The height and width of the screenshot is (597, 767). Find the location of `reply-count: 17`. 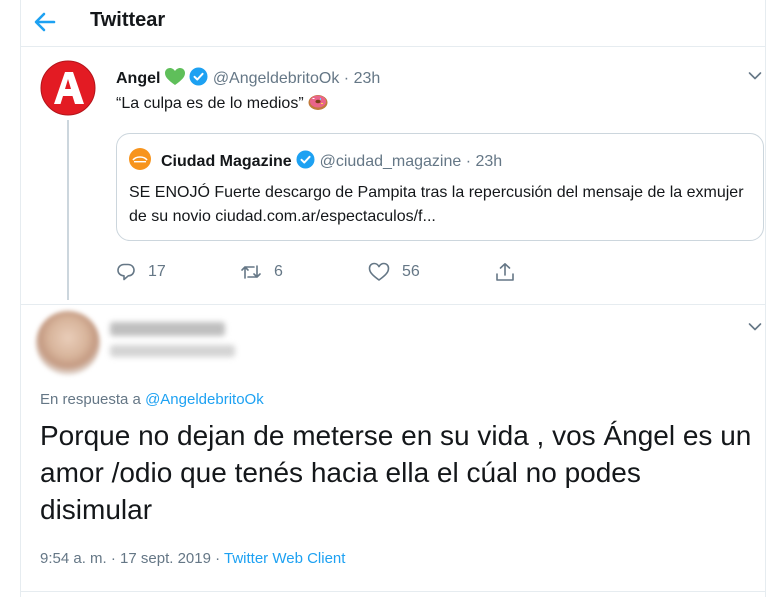

reply-count: 17 is located at coordinates (157, 271).